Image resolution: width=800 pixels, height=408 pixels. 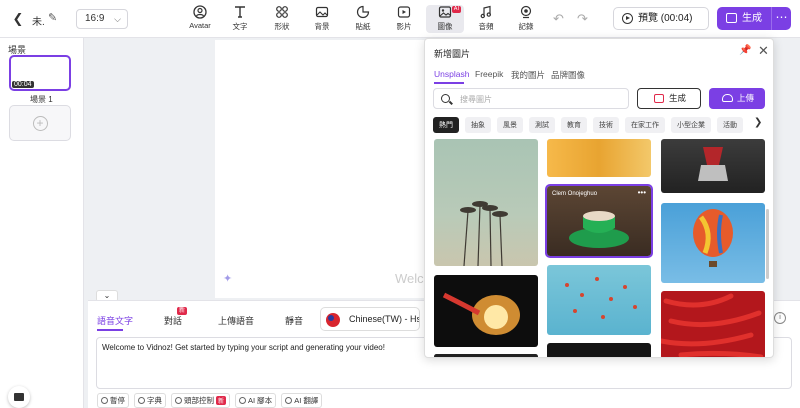 I want to click on chip-technology: 技術, so click(x=606, y=125).